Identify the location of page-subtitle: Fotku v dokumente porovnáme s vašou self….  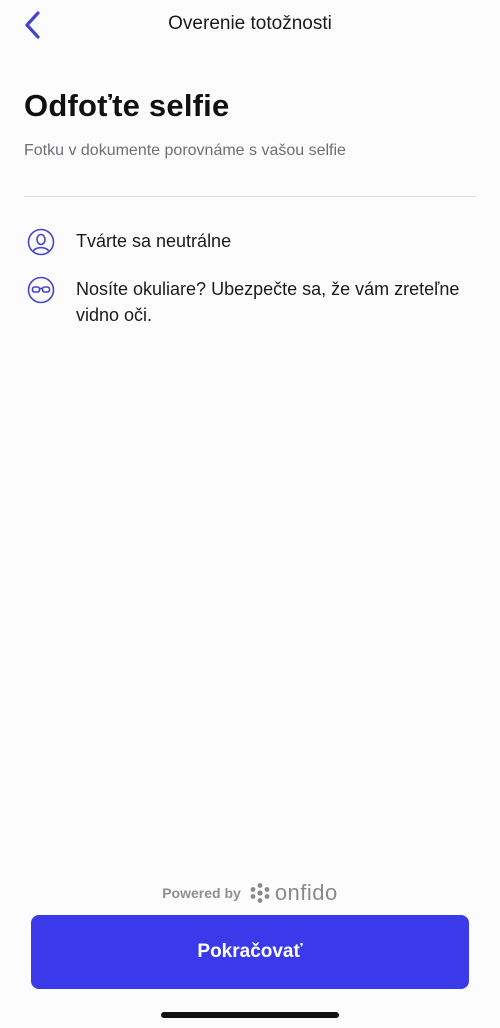
(185, 150).